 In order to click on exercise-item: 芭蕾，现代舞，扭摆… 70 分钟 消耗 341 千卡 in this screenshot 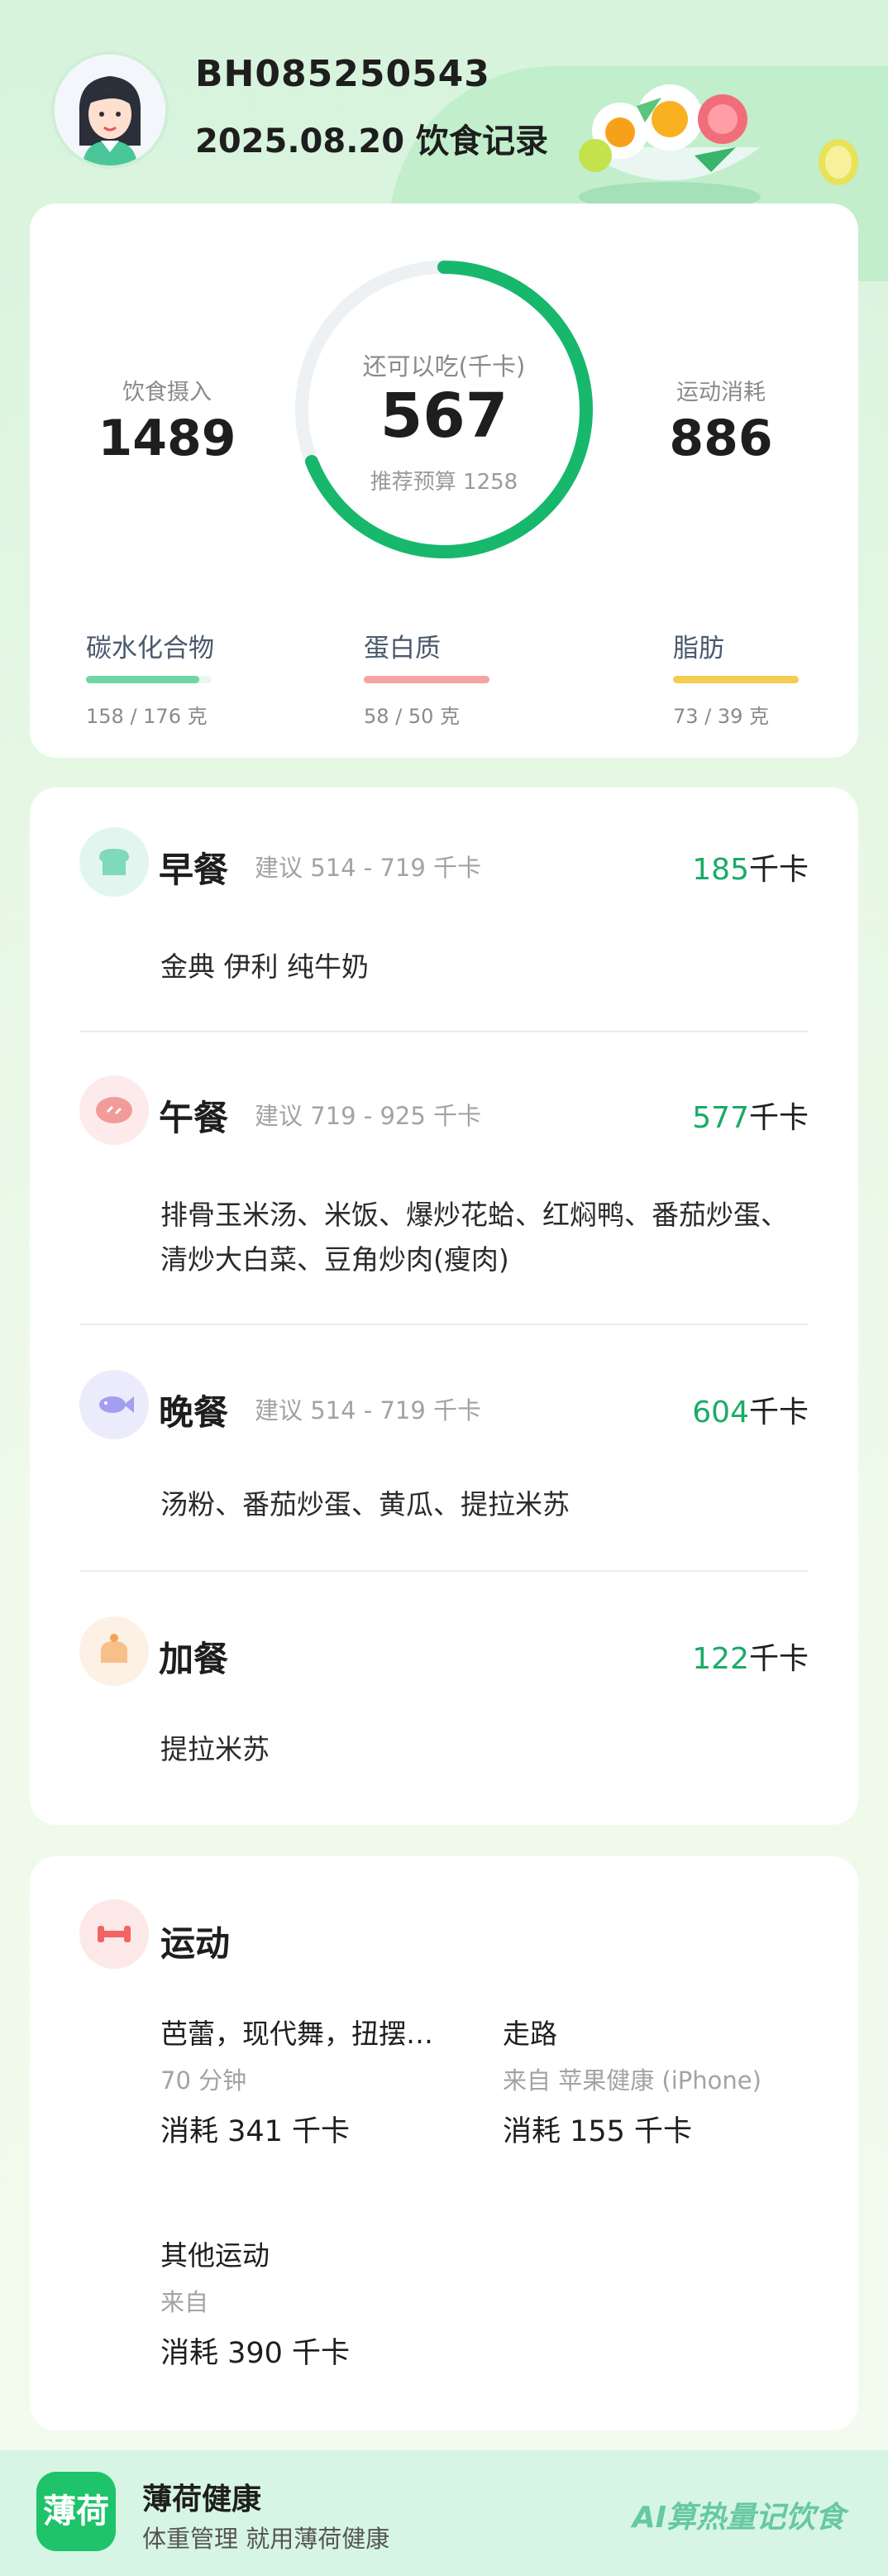, I will do `click(321, 2081)`.